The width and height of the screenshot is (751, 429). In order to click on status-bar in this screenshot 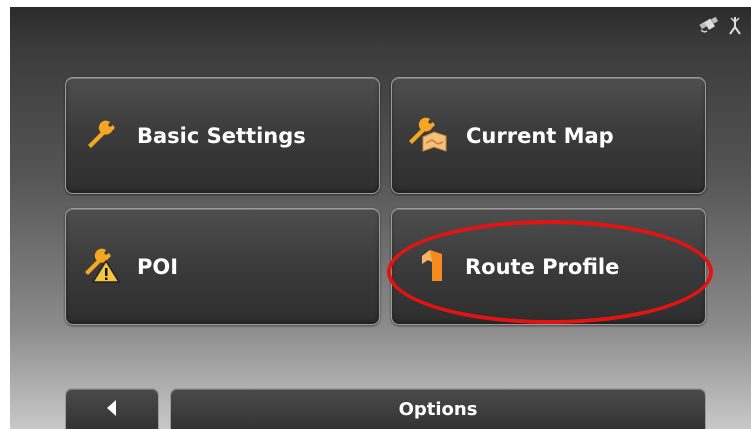, I will do `click(720, 25)`.